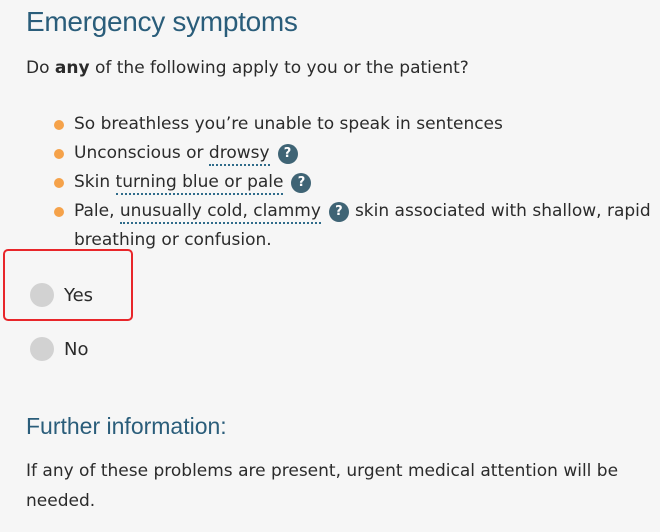 This screenshot has height=532, width=660. I want to click on glossary-term-turning-blue: turning blue or pale, so click(199, 183).